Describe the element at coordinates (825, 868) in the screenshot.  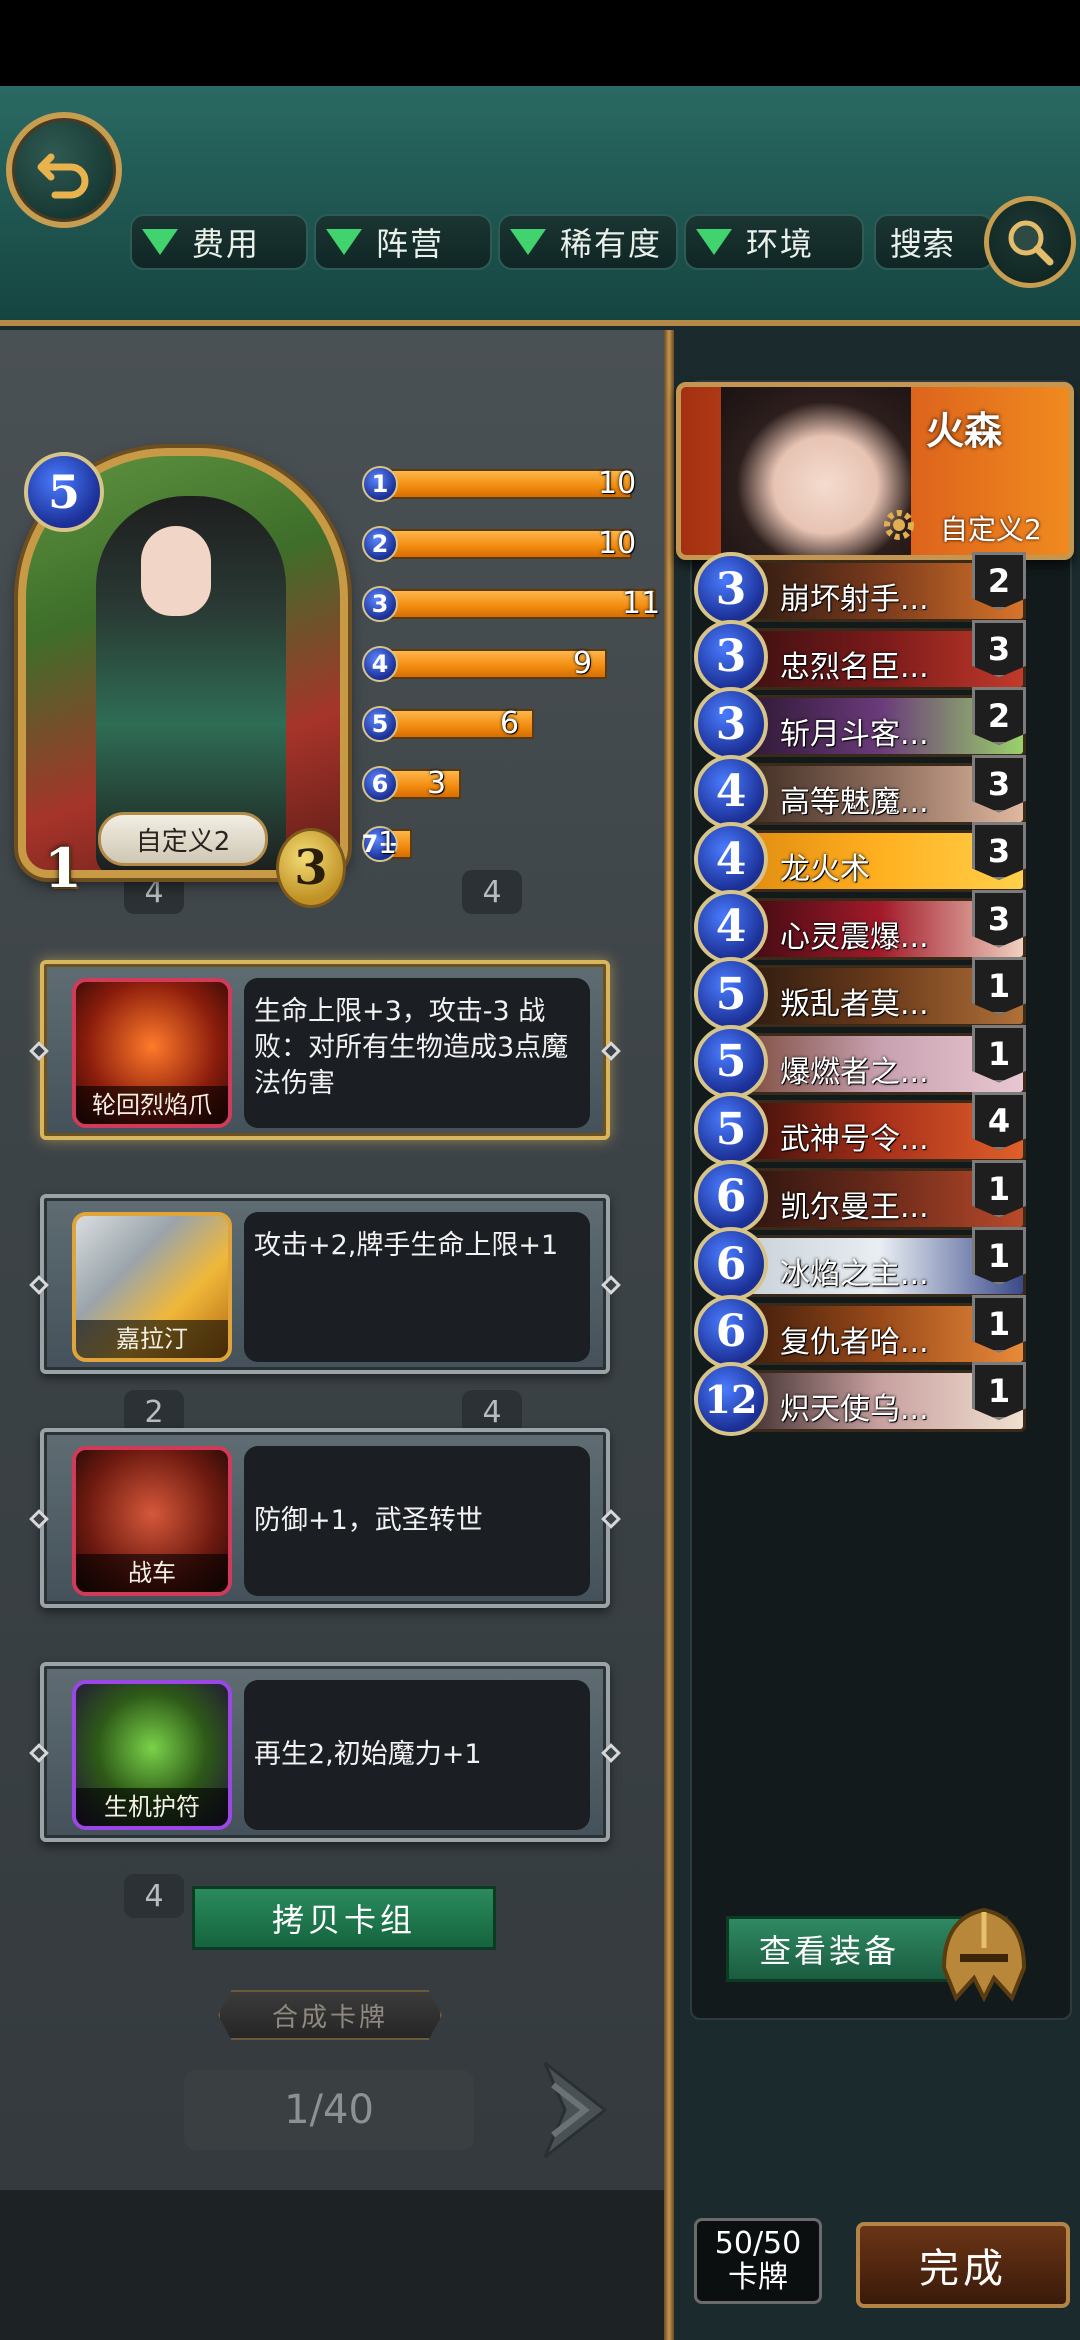
I see `card-name: 龙火术` at that location.